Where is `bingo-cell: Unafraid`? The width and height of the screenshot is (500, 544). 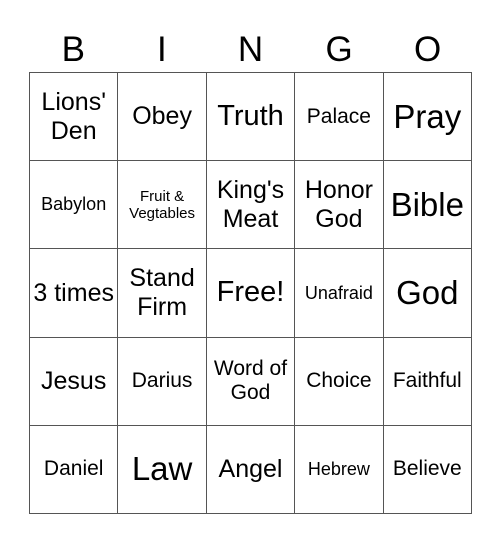 bingo-cell: Unafraid is located at coordinates (339, 293).